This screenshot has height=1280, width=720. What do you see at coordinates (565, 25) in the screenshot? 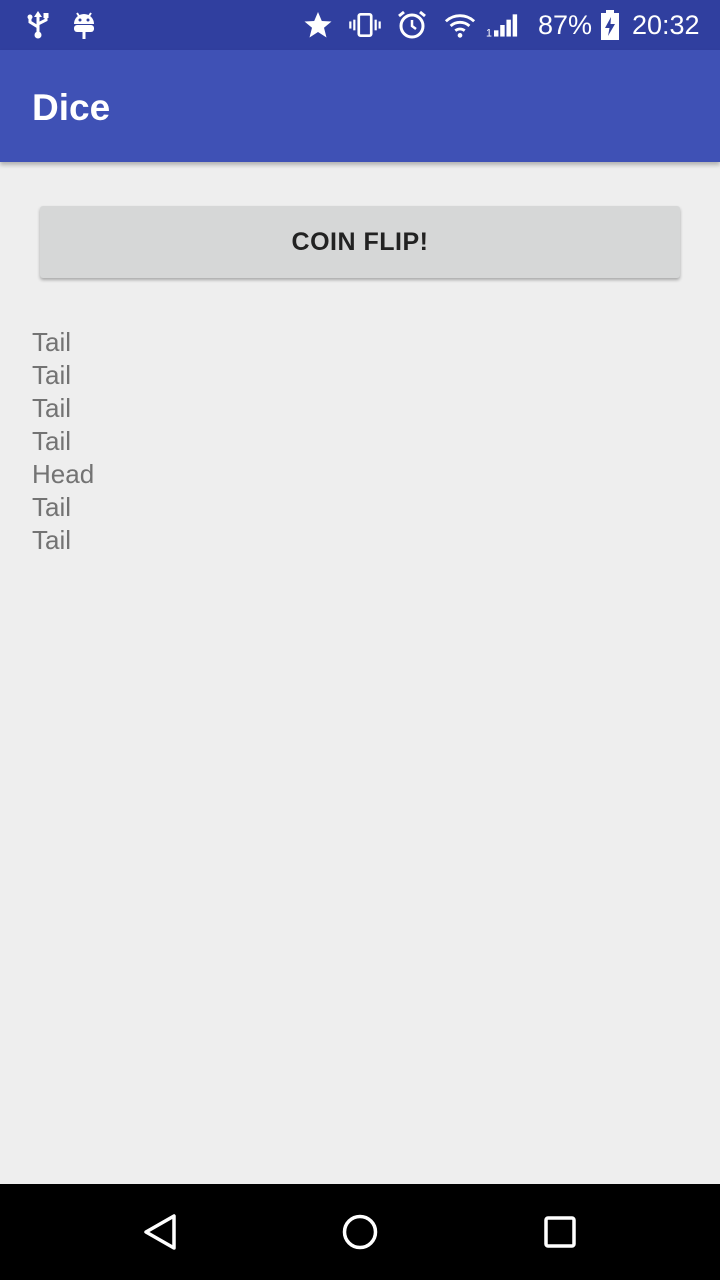
I see `battery-percentage: 87%` at bounding box center [565, 25].